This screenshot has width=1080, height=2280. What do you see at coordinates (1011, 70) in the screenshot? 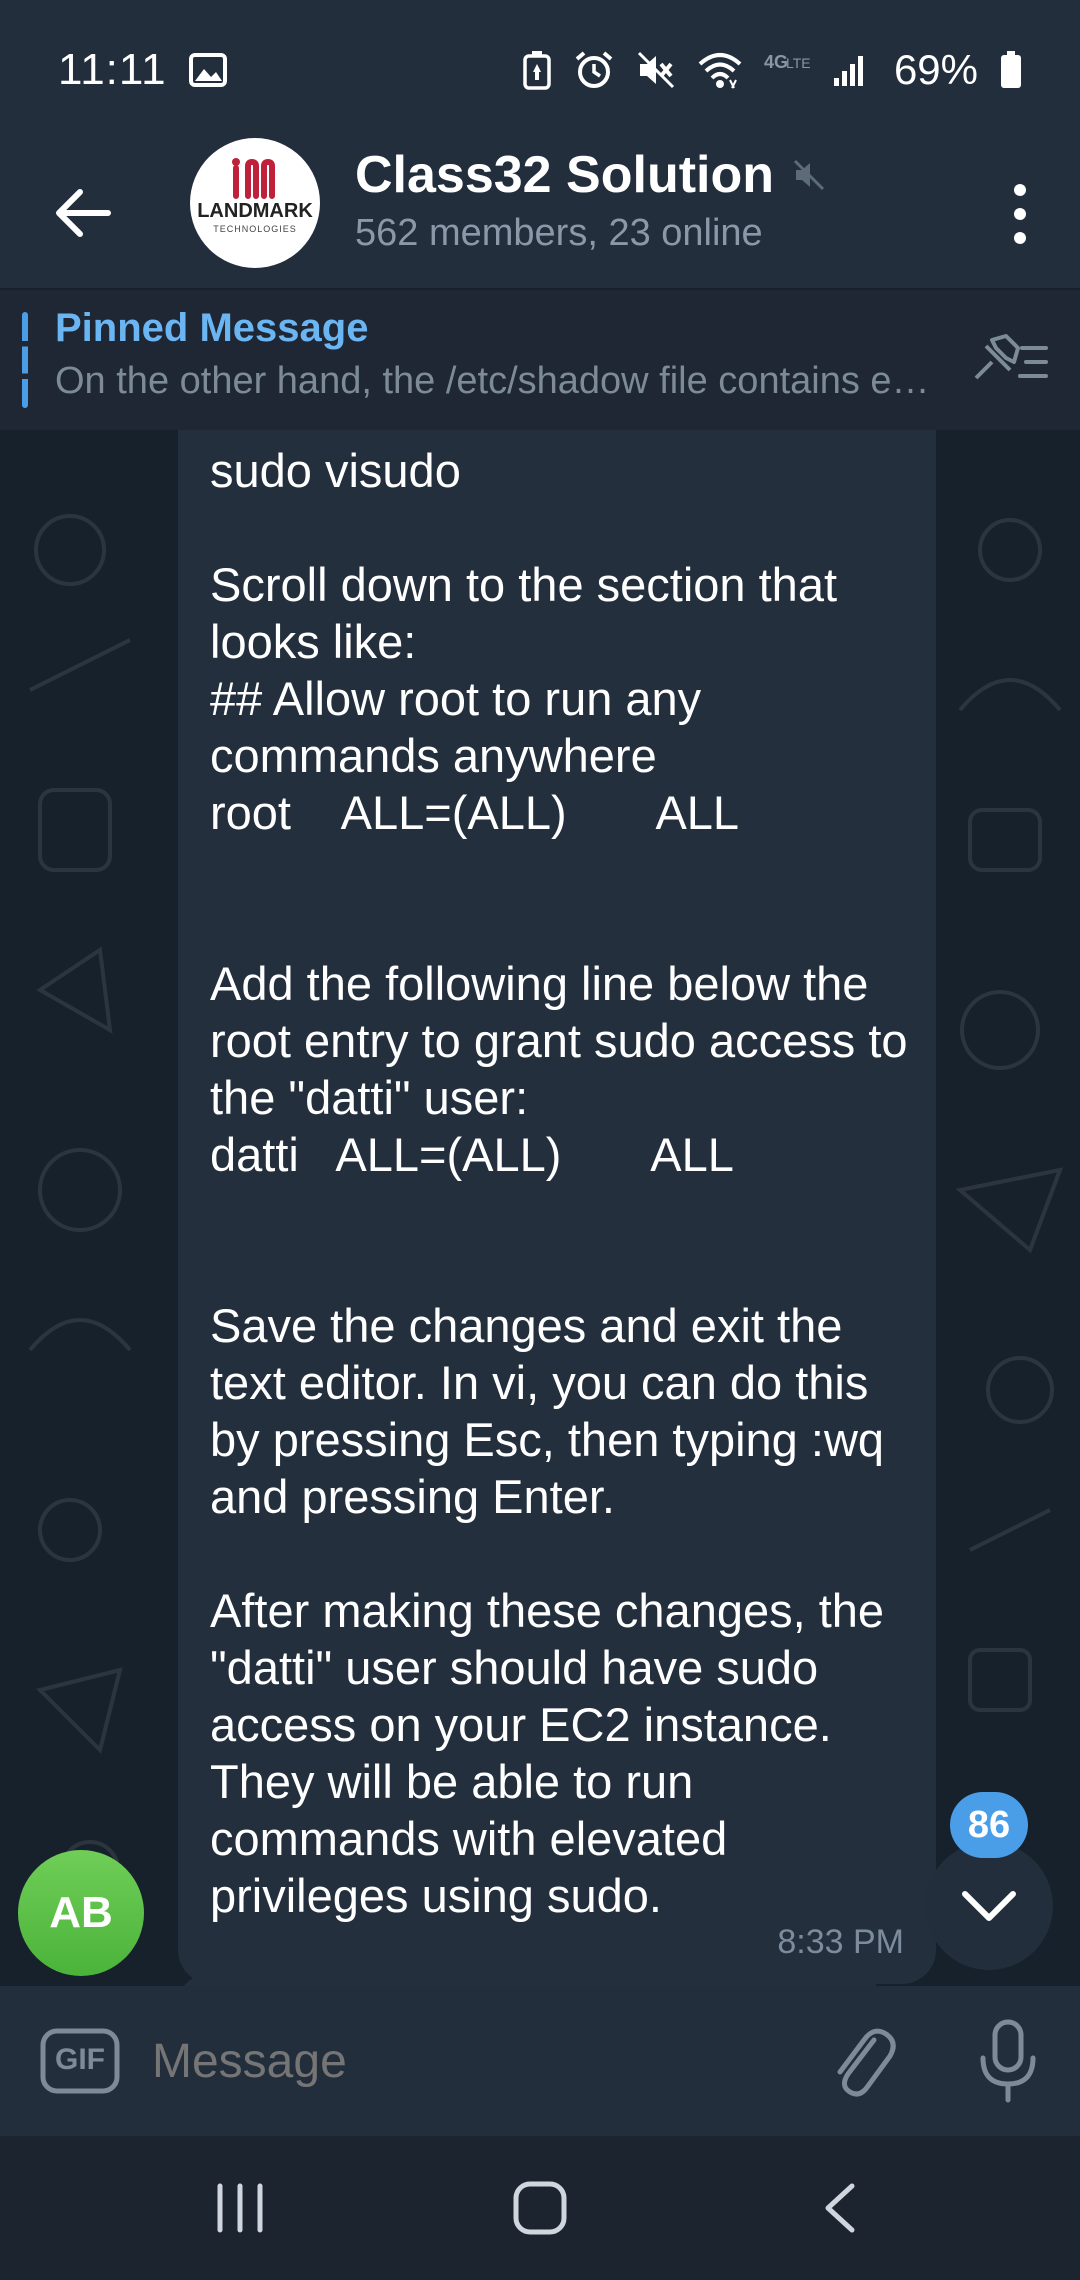
I see `battery-icon` at bounding box center [1011, 70].